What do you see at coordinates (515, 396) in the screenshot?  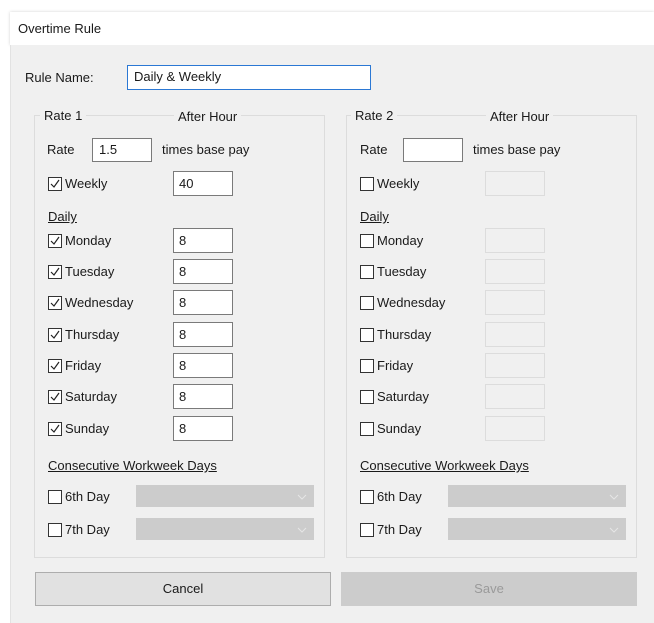 I see `rate2-saturday-hours-input` at bounding box center [515, 396].